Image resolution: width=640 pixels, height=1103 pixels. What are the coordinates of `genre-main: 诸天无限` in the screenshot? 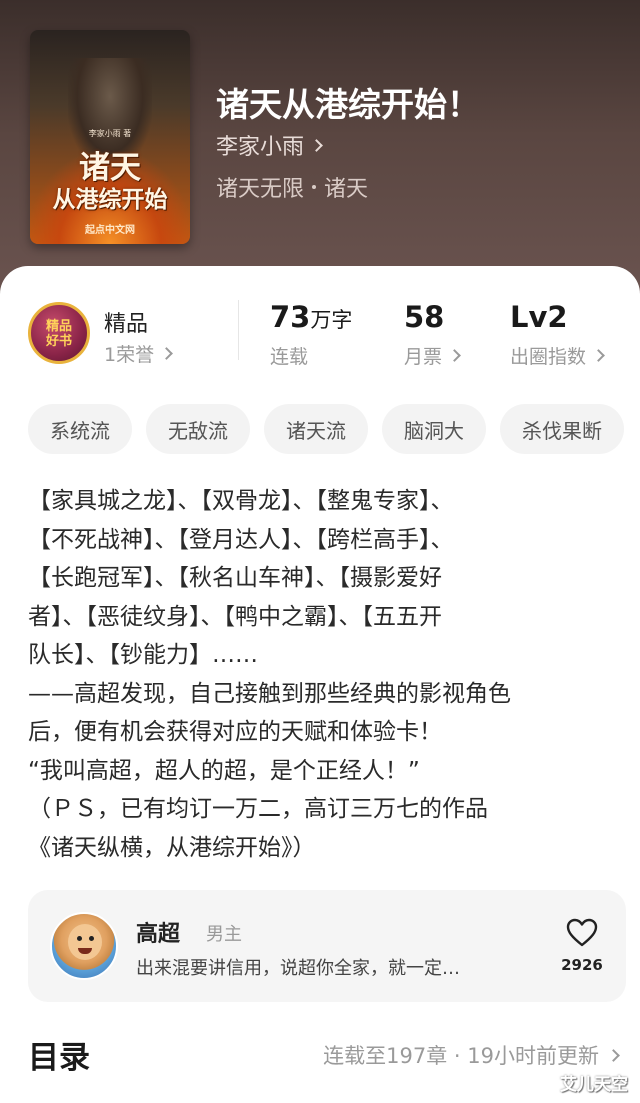 It's located at (260, 187).